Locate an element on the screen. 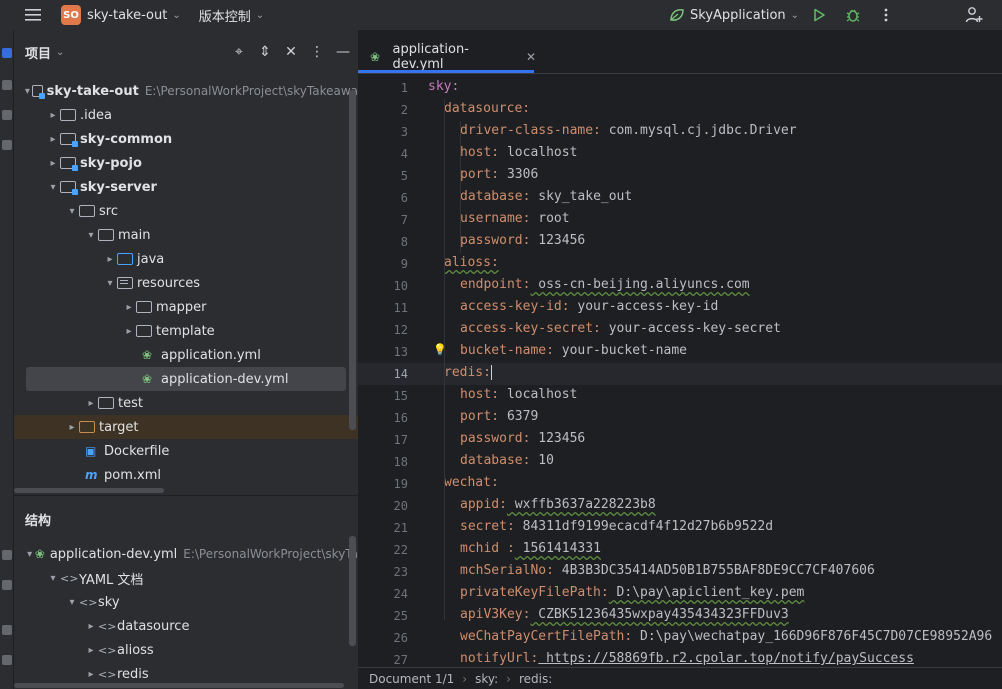  tree-item-application-yml: ❀ application.yml is located at coordinates (186, 355).